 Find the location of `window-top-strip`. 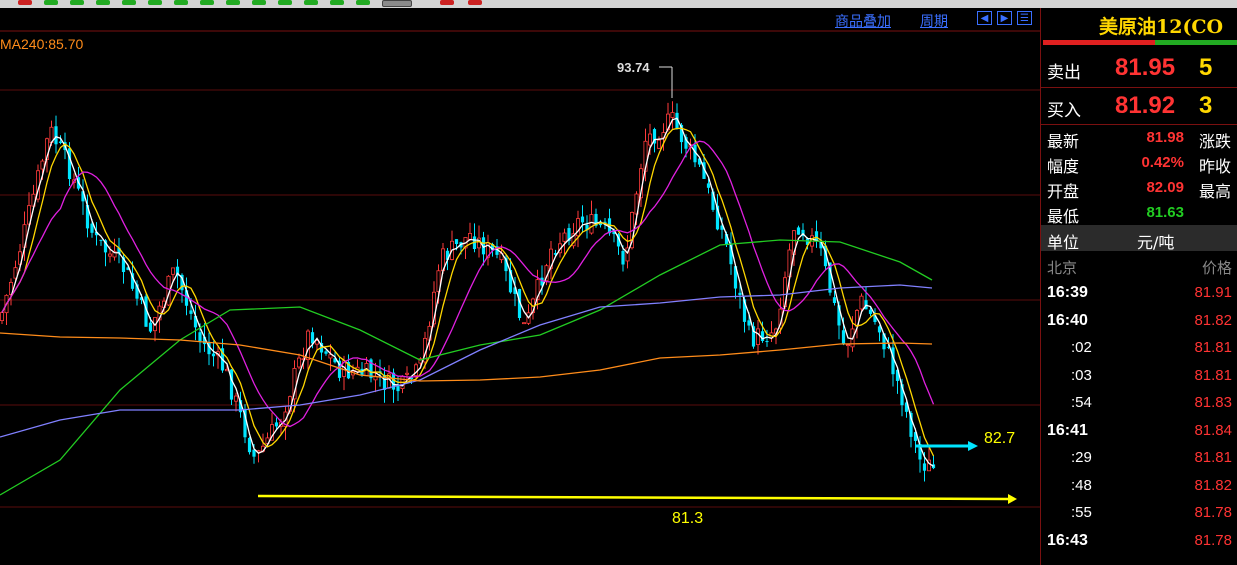

window-top-strip is located at coordinates (618, 4).